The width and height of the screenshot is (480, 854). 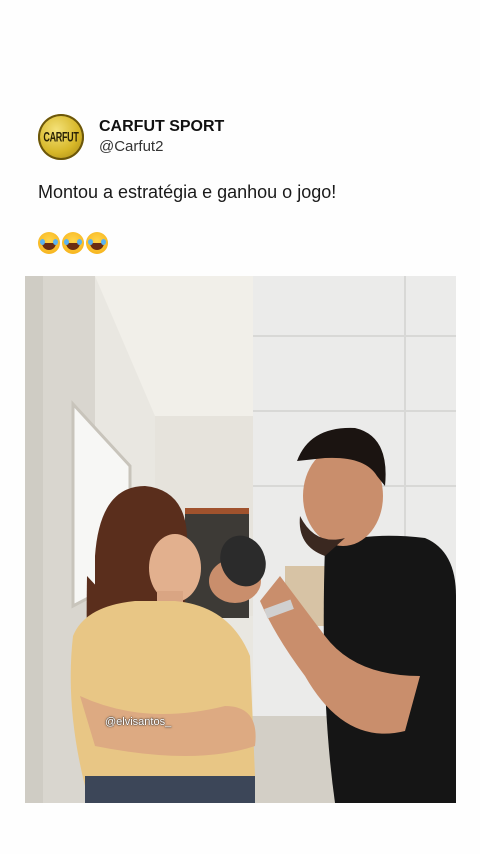 What do you see at coordinates (161, 127) in the screenshot?
I see `author-display-name: CARFUT SPORT` at bounding box center [161, 127].